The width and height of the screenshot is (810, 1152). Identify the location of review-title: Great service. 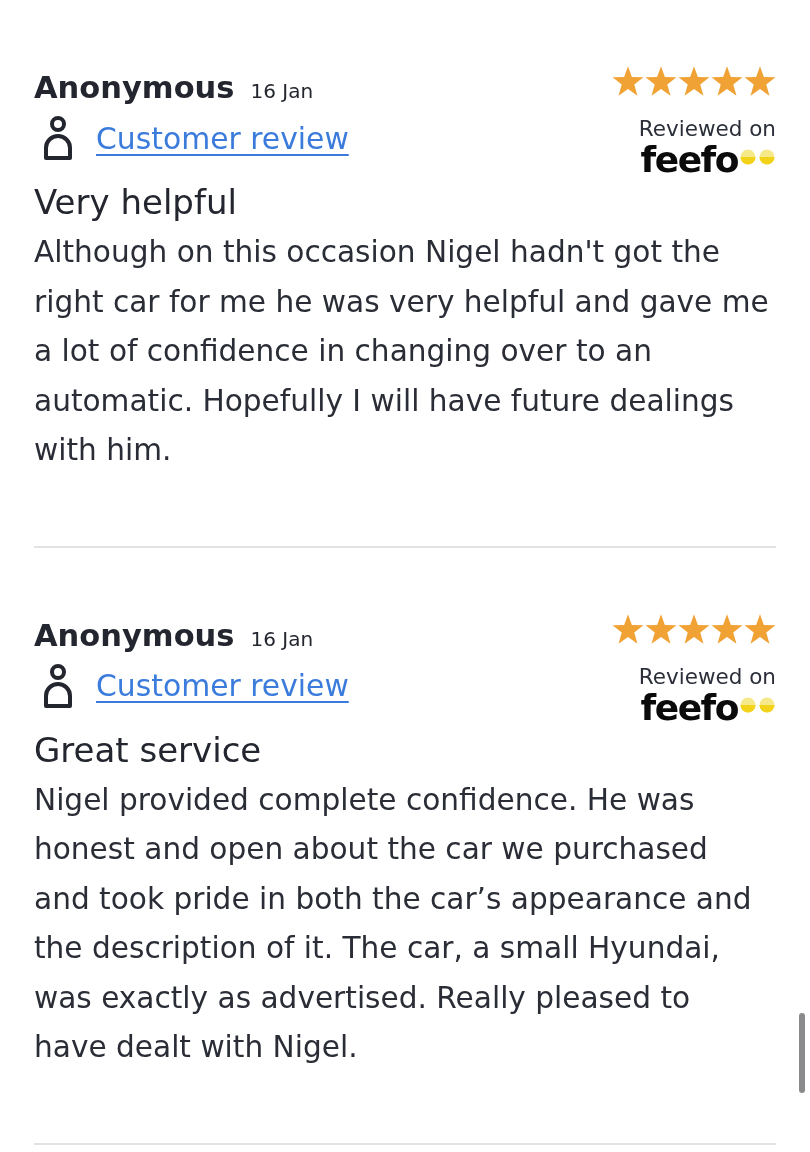
(148, 750).